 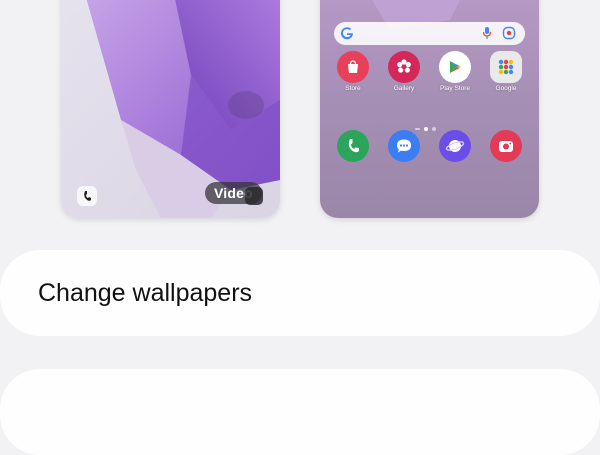 I want to click on bag-icon, so click(x=353, y=67).